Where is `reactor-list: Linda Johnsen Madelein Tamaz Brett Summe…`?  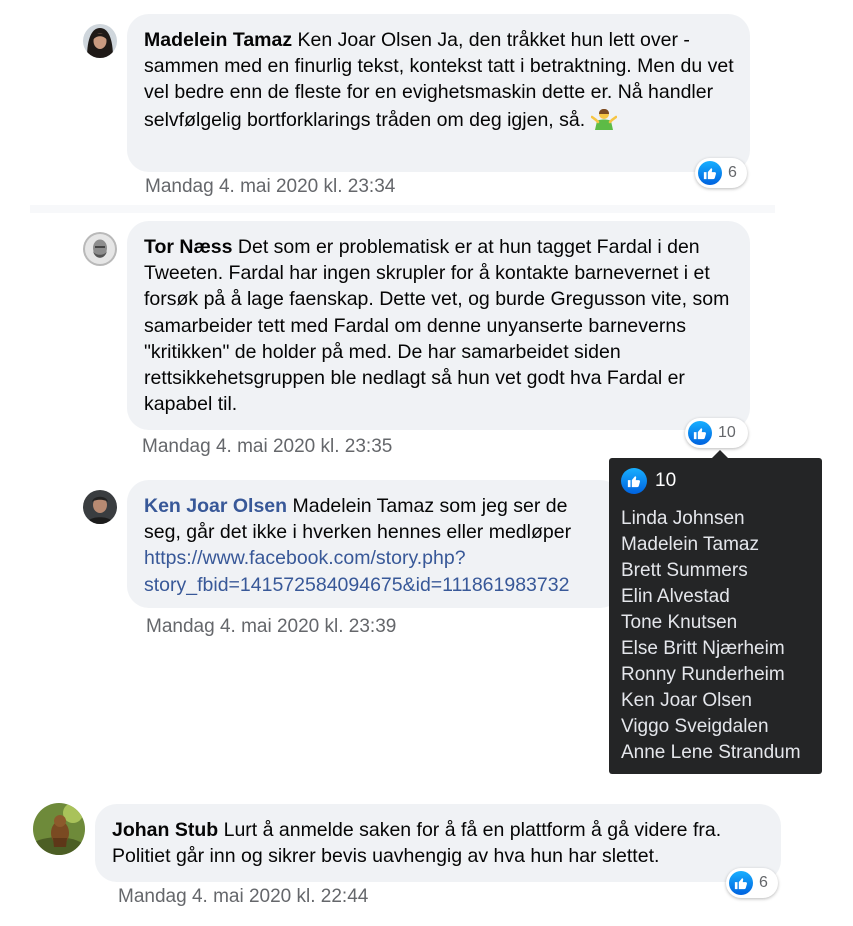 reactor-list: Linda Johnsen Madelein Tamaz Brett Summe… is located at coordinates (715, 636).